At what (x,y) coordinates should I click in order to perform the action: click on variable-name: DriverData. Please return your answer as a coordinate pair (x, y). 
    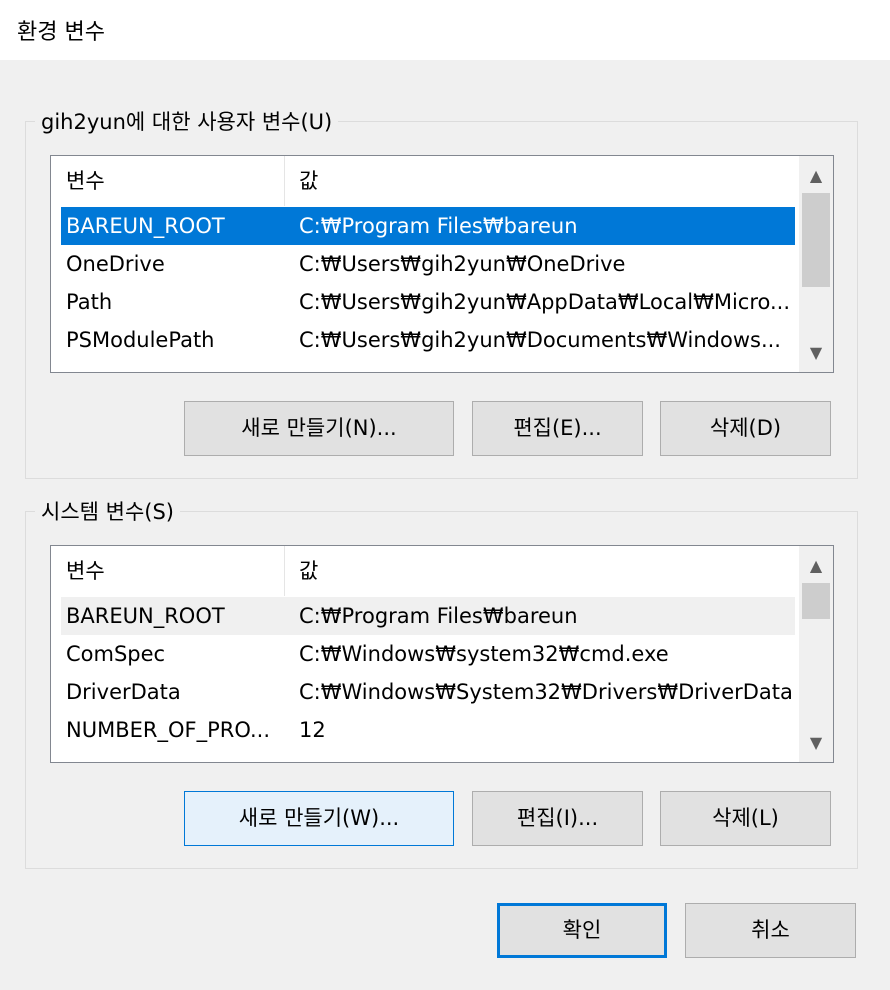
    Looking at the image, I should click on (123, 692).